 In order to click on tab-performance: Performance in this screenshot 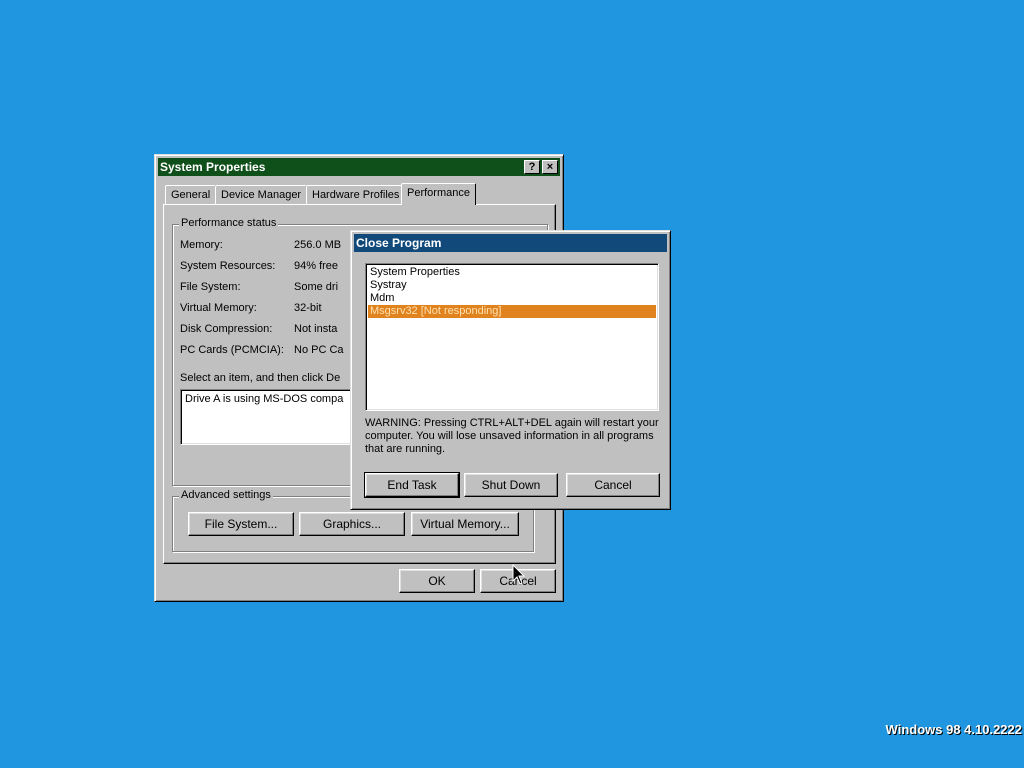, I will do `click(438, 194)`.